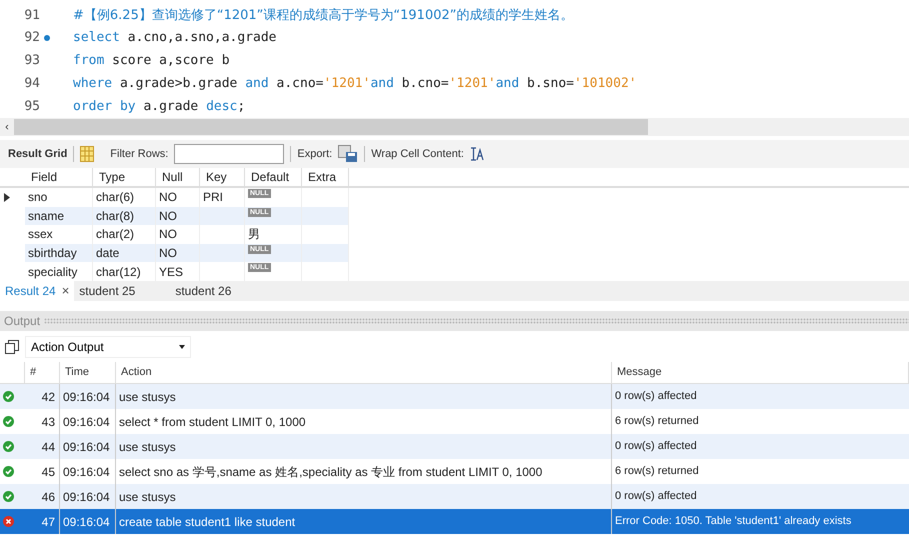 This screenshot has height=549, width=909. Describe the element at coordinates (42, 372) in the screenshot. I see `column-header: #` at that location.